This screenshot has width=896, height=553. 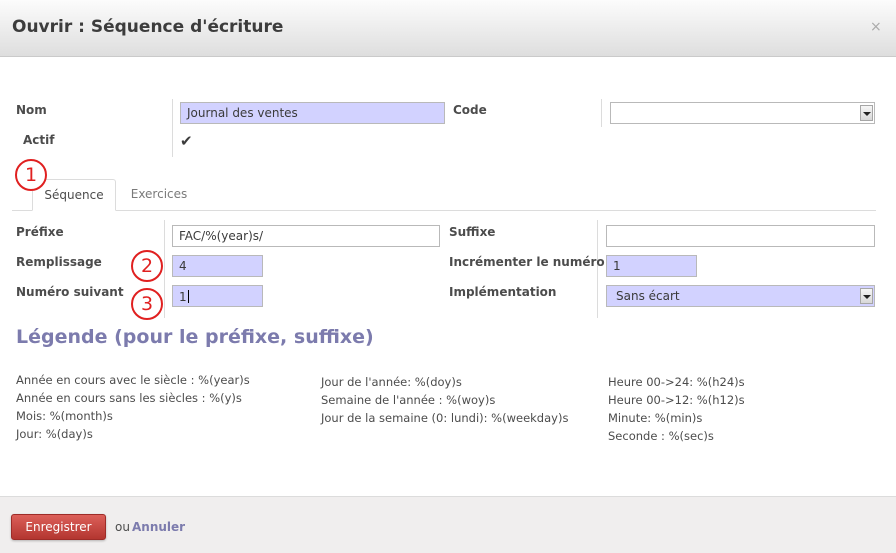 I want to click on legend-title: Légende (pour le préfixe, suffixe), so click(x=195, y=337).